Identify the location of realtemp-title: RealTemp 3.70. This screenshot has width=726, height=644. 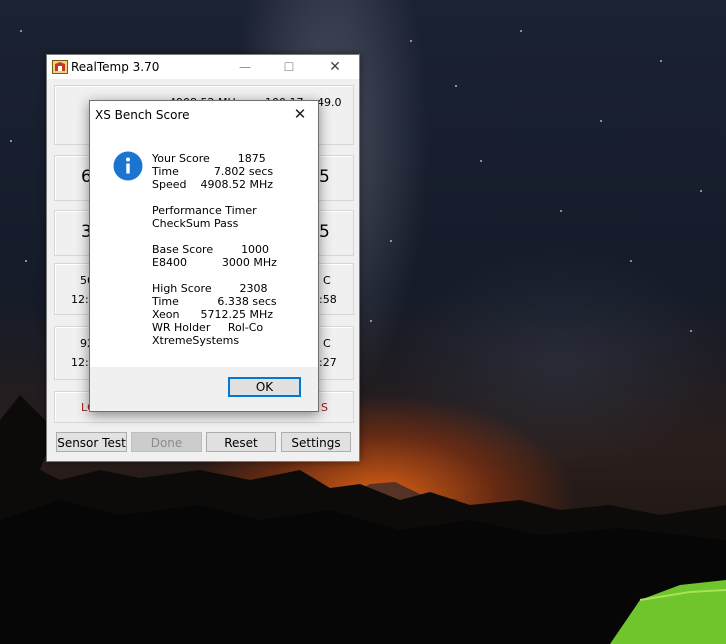
(115, 67).